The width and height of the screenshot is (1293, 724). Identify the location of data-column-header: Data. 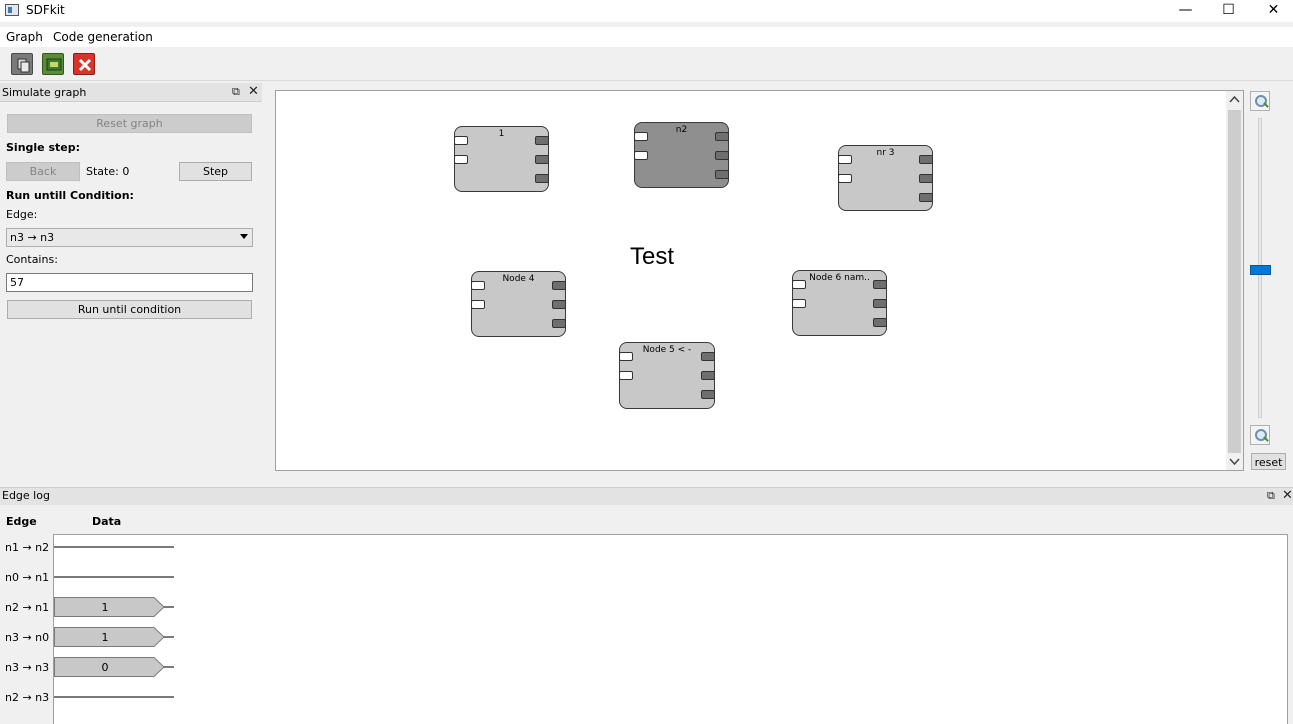
(107, 521).